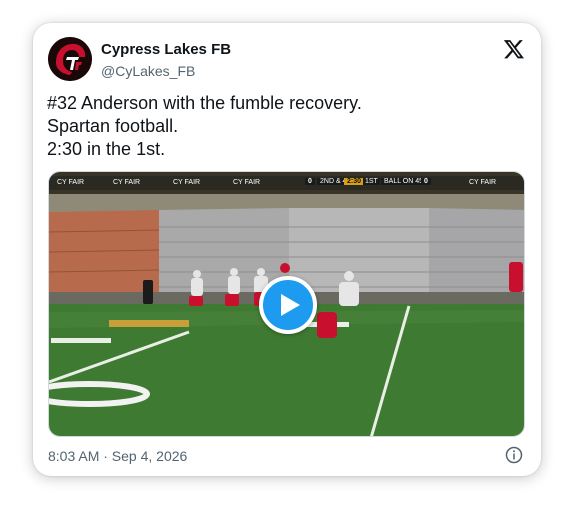  I want to click on game-clock: 2:30, so click(354, 181).